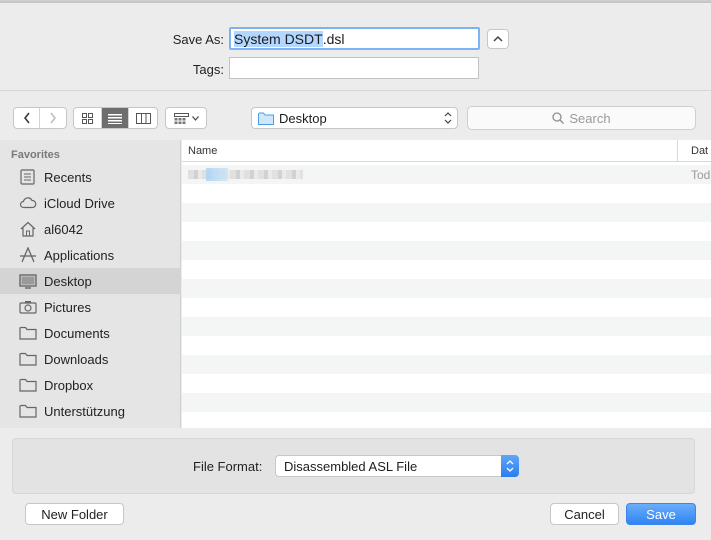 The height and width of the screenshot is (540, 711). I want to click on column-header-name: Name, so click(202, 151).